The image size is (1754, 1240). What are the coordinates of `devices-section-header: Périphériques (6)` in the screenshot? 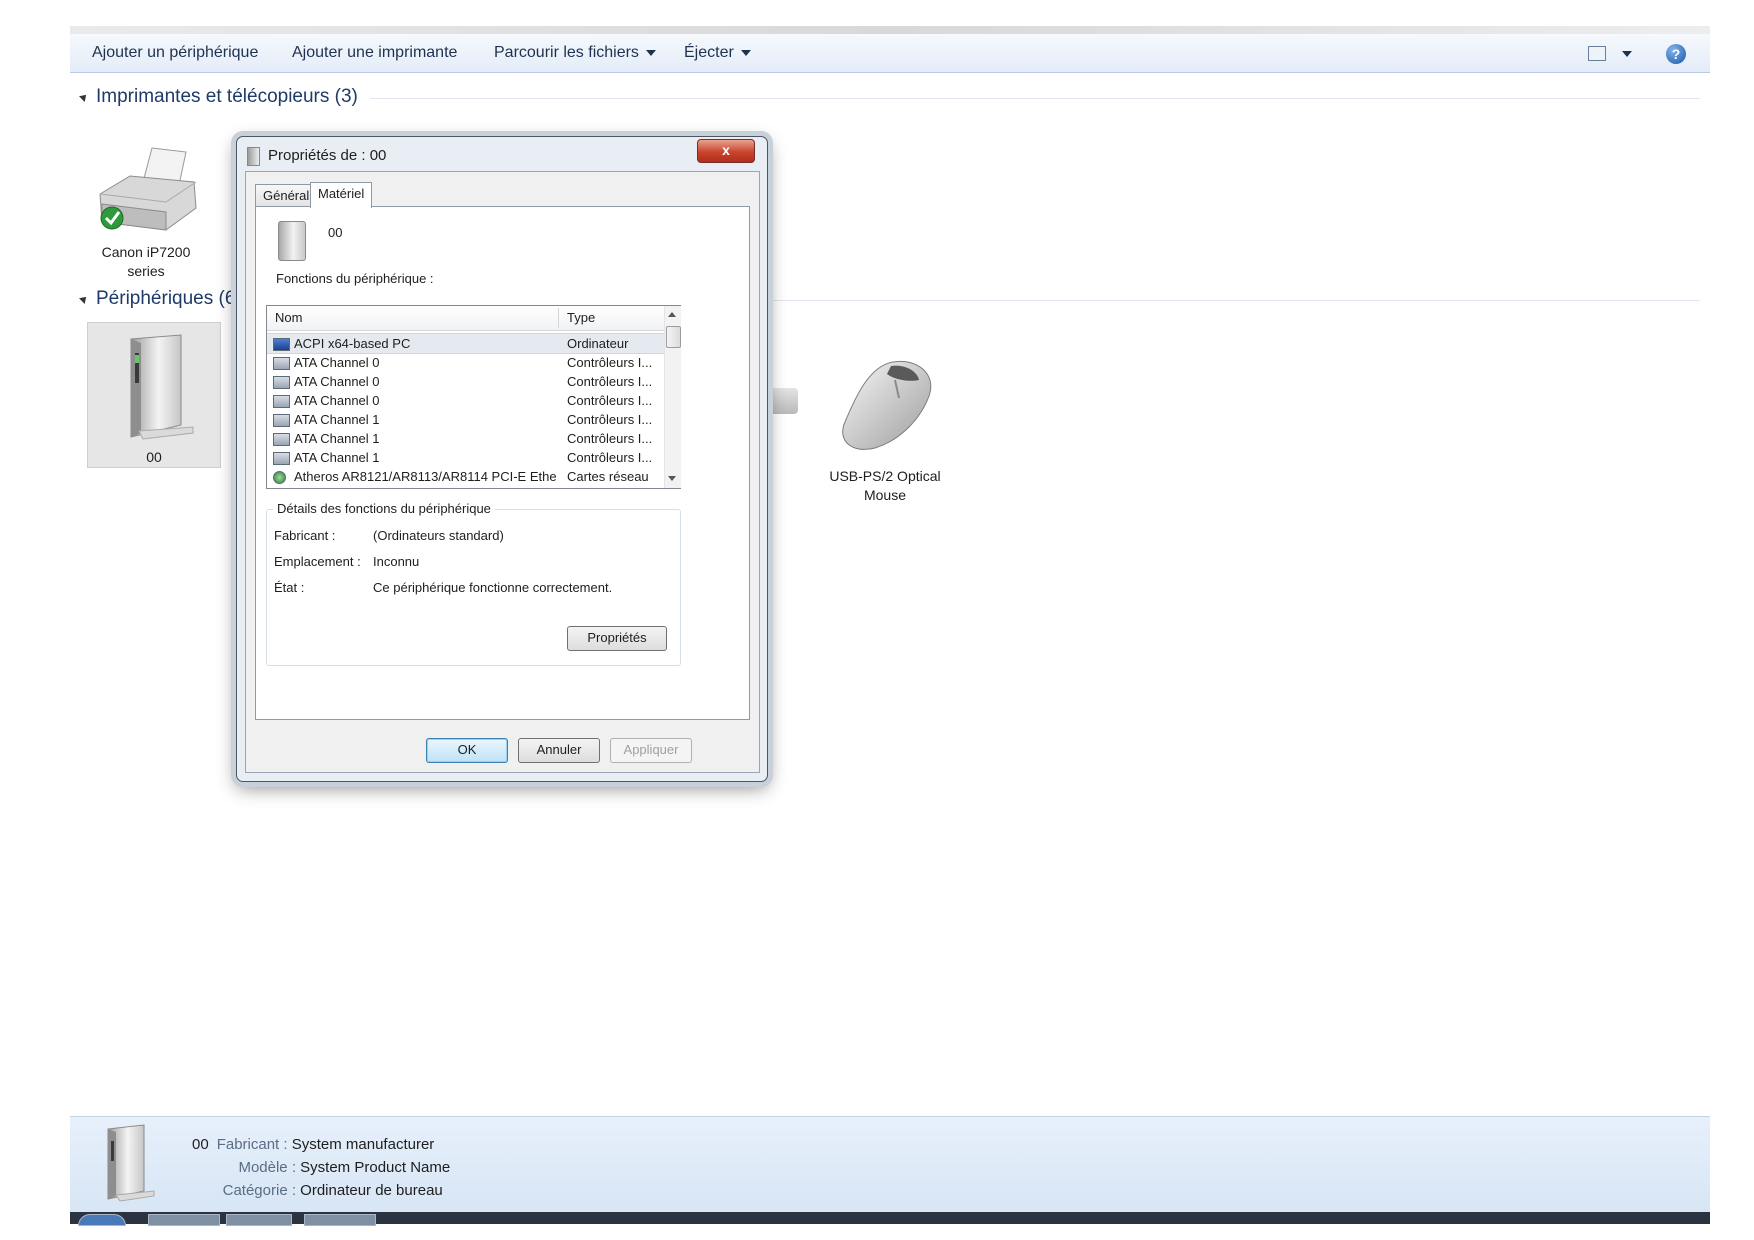 It's located at (160, 299).